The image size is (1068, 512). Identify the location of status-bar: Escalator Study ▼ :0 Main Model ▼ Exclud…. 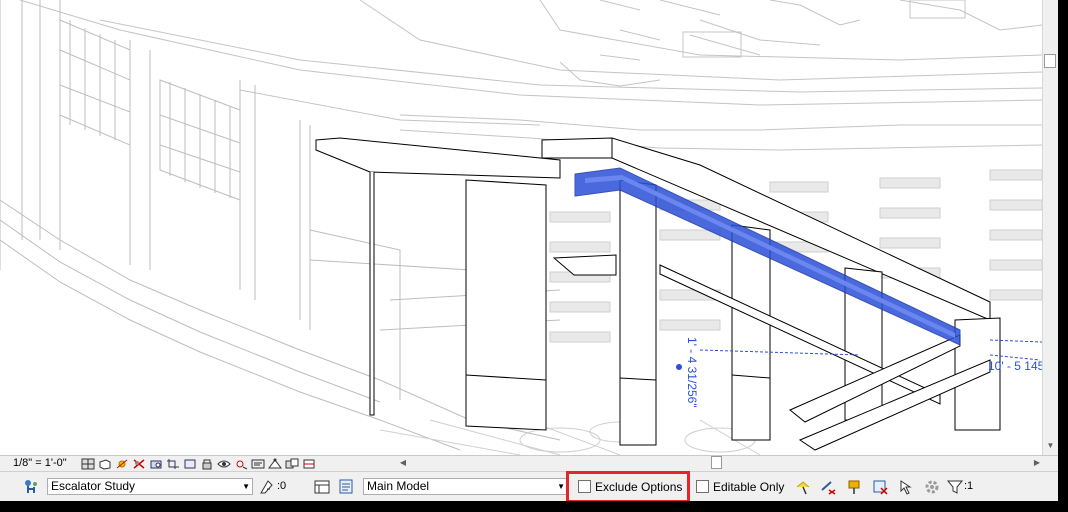
(529, 486).